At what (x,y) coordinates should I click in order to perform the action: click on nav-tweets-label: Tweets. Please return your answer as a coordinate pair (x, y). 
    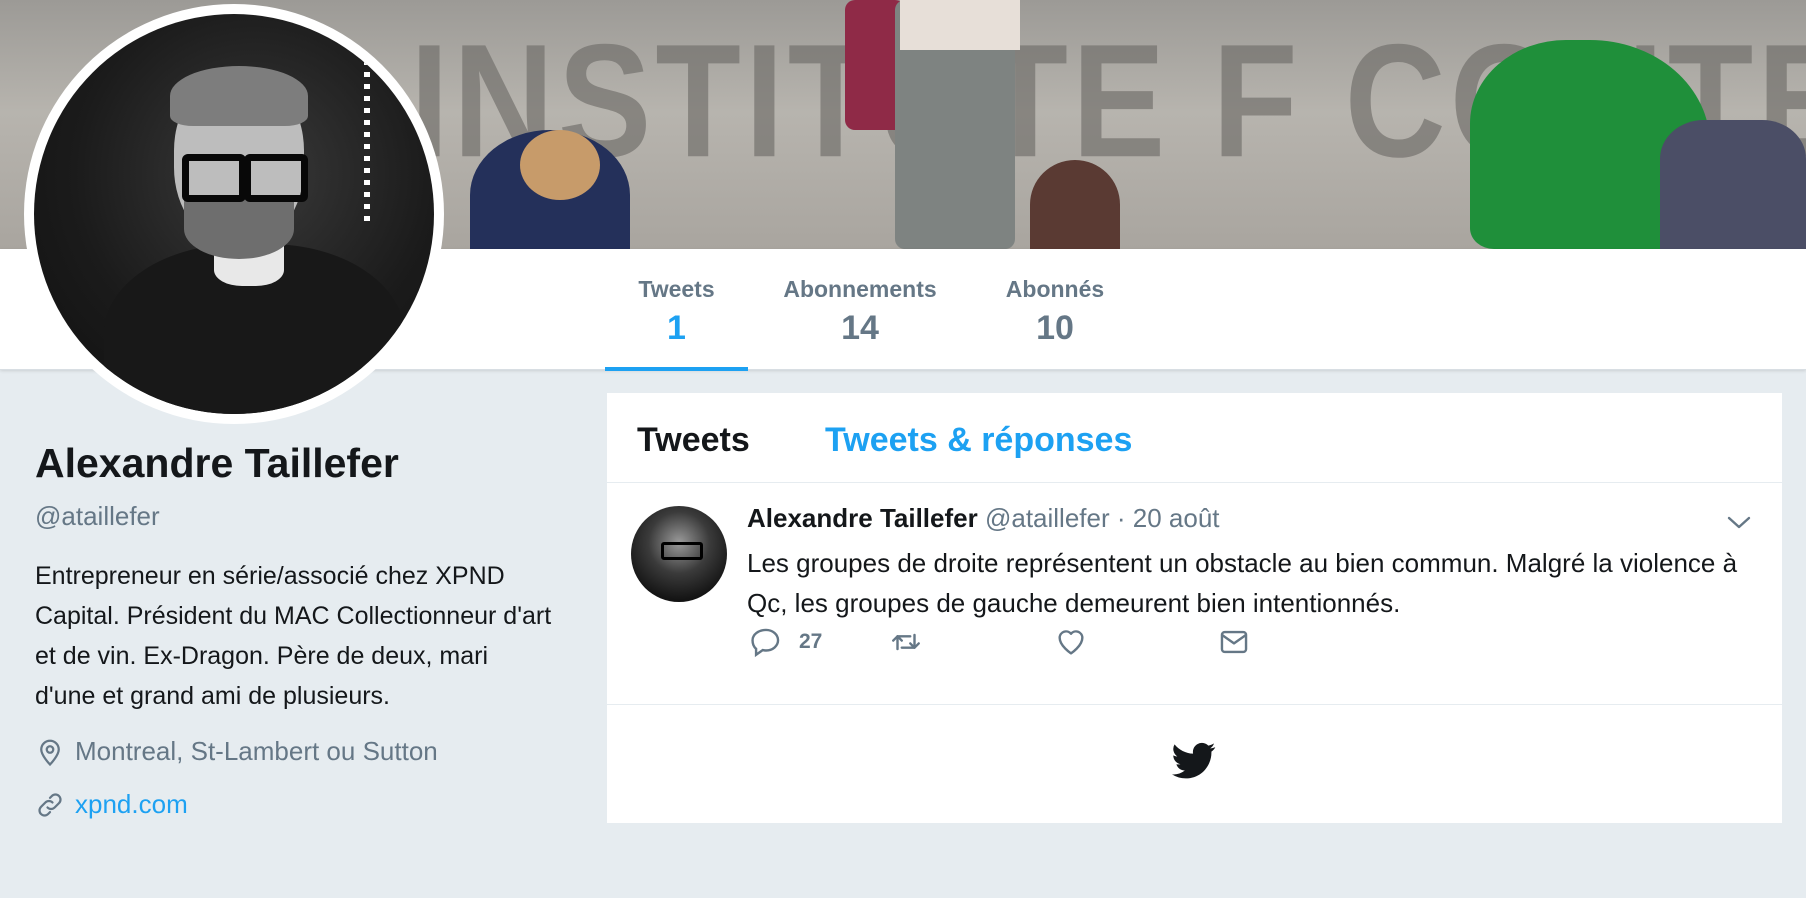
    Looking at the image, I should click on (676, 289).